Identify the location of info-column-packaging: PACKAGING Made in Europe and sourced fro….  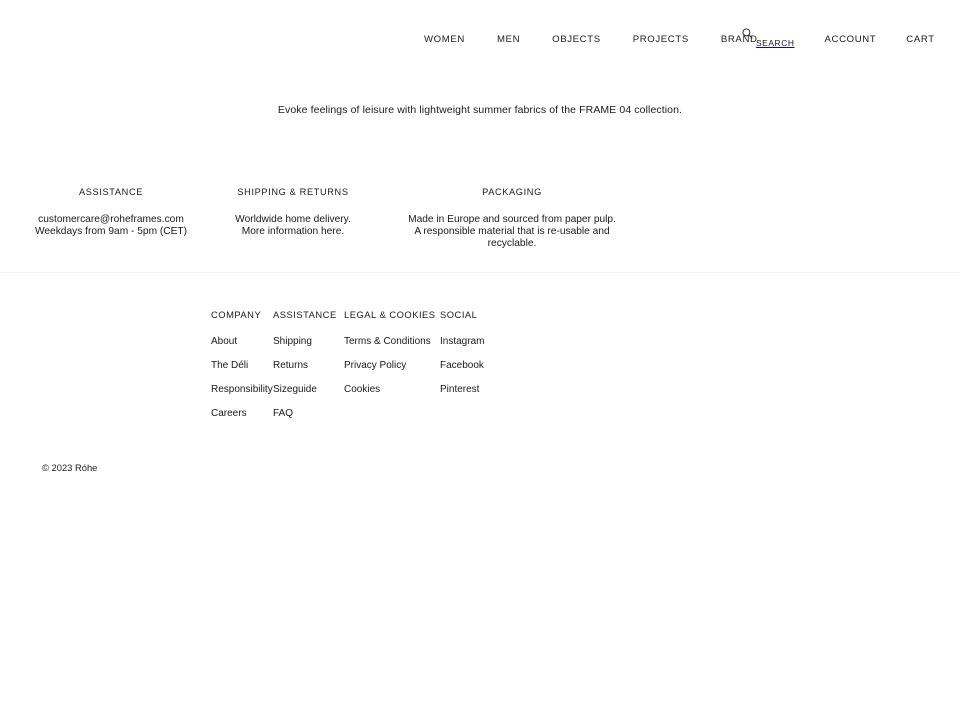
(512, 217).